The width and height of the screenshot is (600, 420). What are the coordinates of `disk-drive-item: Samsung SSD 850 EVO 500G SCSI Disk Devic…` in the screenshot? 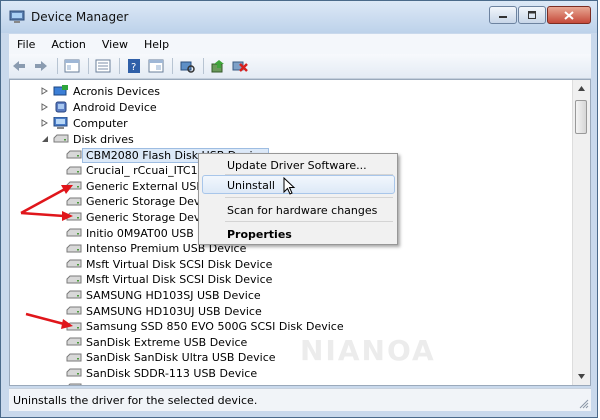 It's located at (205, 327).